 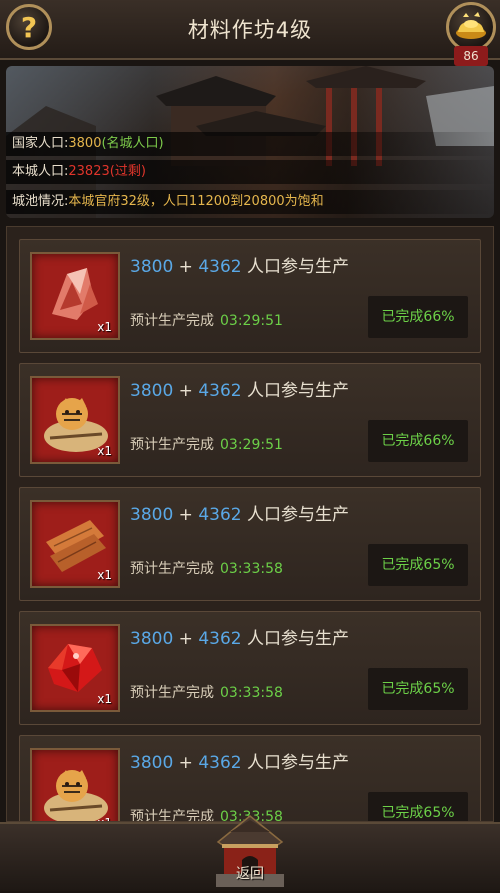 What do you see at coordinates (76, 795) in the screenshot?
I see `tiger-icon` at bounding box center [76, 795].